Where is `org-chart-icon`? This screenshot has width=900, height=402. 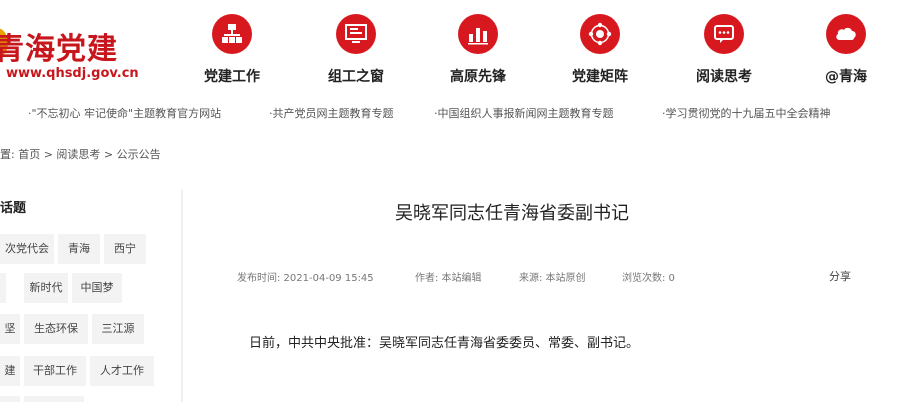
org-chart-icon is located at coordinates (232, 34).